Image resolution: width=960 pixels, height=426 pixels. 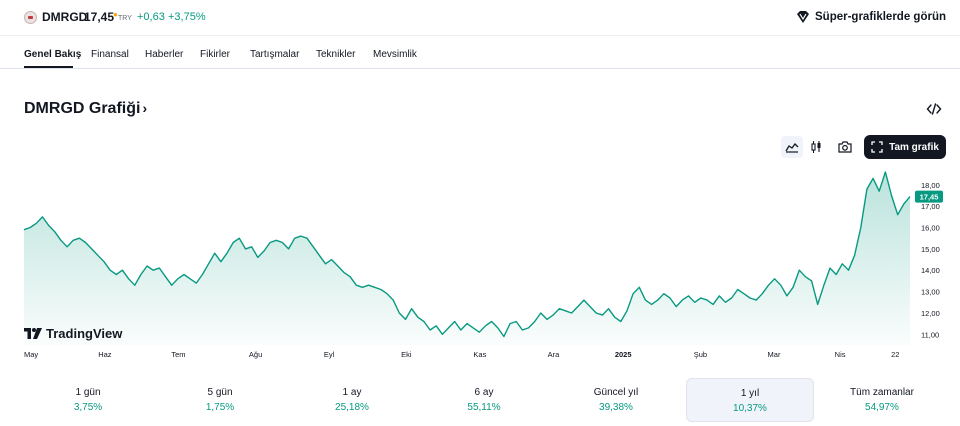 What do you see at coordinates (335, 54) in the screenshot?
I see `tab-teknikler: Teknikler` at bounding box center [335, 54].